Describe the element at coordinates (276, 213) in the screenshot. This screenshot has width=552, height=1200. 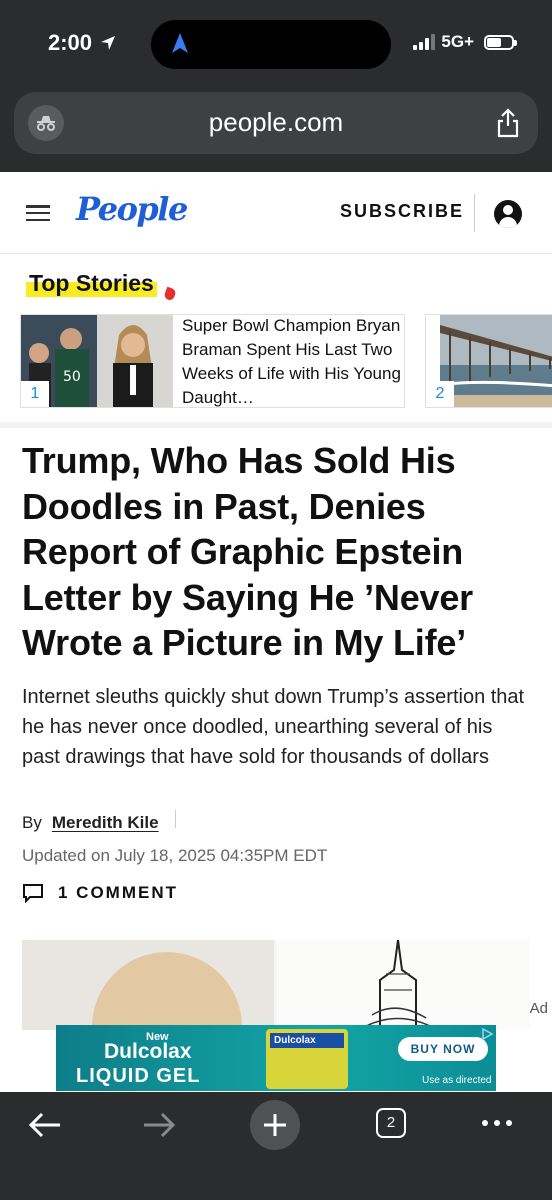
I see `site-header: People SUBSCRIBE` at that location.